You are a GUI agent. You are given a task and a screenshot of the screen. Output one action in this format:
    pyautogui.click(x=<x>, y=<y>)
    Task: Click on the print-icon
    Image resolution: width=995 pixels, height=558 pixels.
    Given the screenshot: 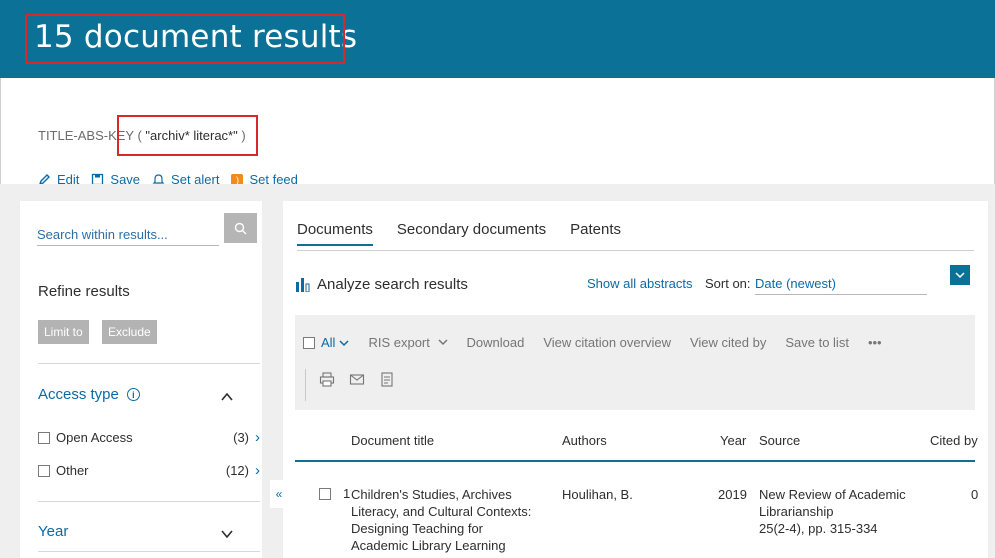 What is the action you would take?
    pyautogui.click(x=327, y=379)
    